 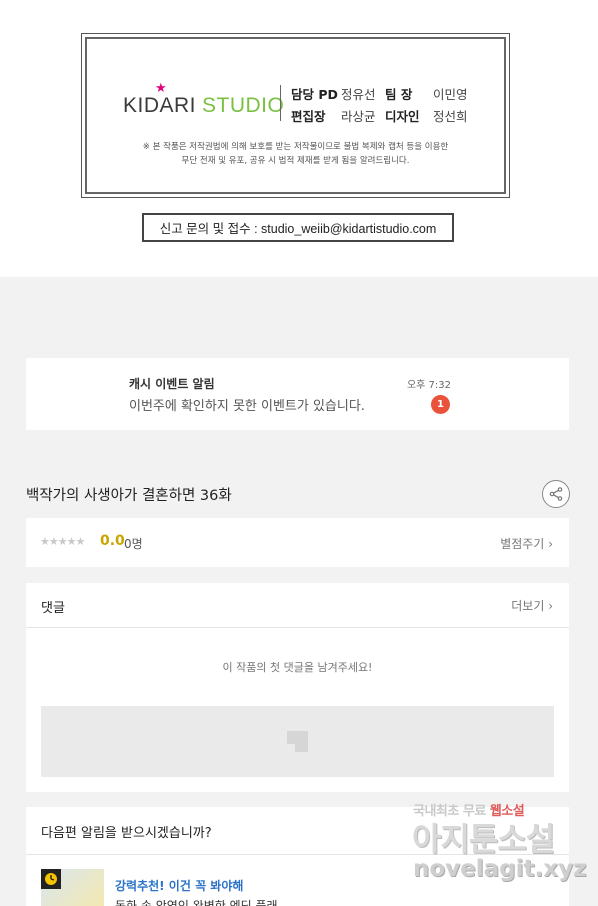 What do you see at coordinates (440, 404) in the screenshot?
I see `unread-badge: 1` at bounding box center [440, 404].